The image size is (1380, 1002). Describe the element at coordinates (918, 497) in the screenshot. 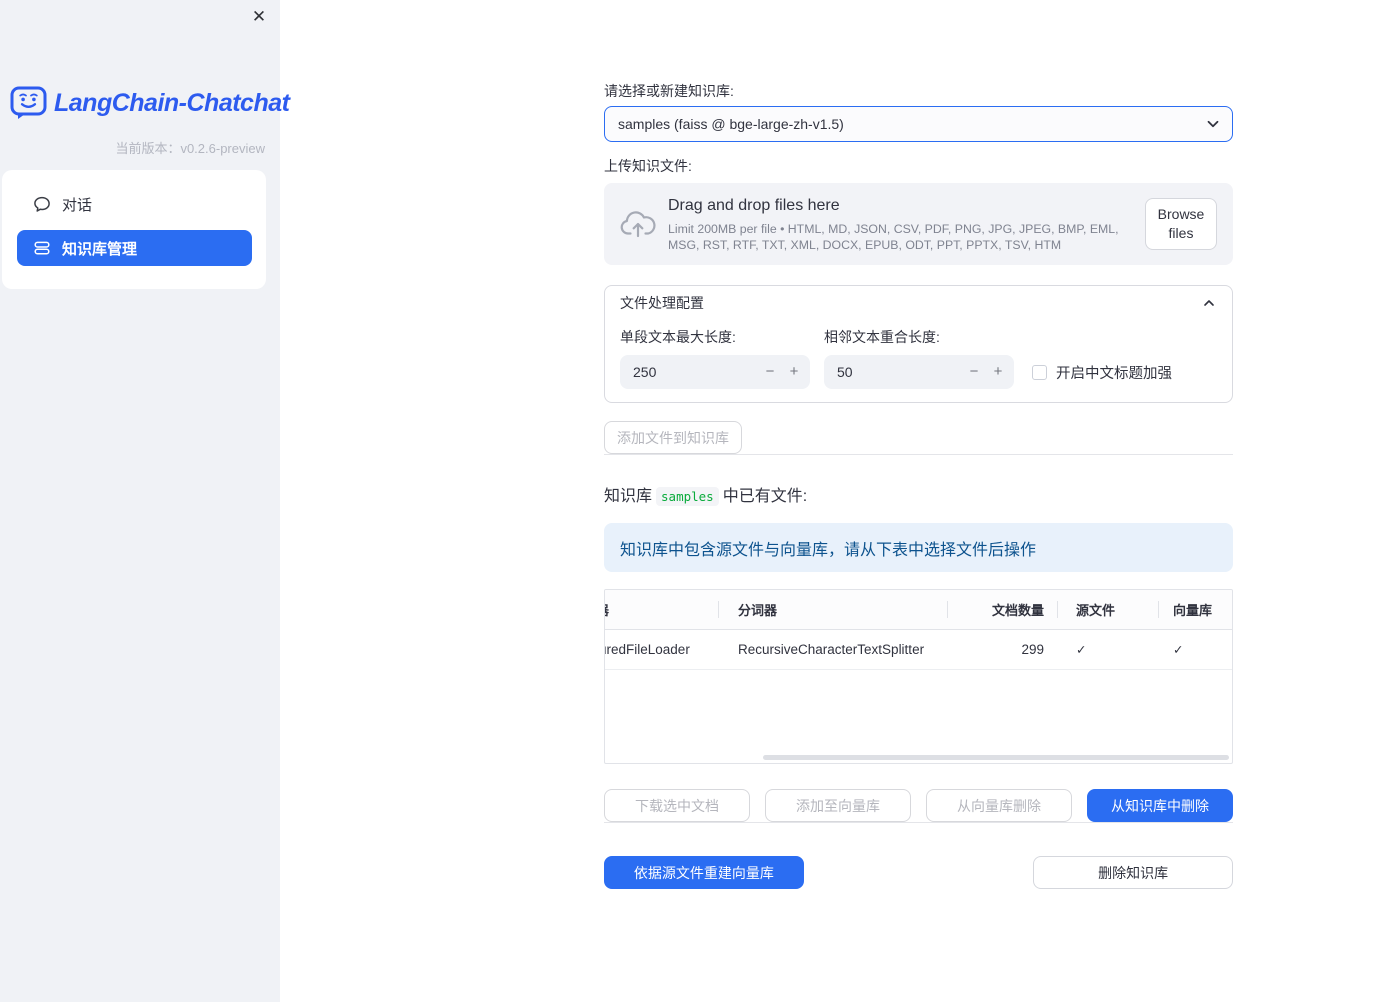

I see `kb-files-heading: 知识库 samples 中已有文件:` at that location.